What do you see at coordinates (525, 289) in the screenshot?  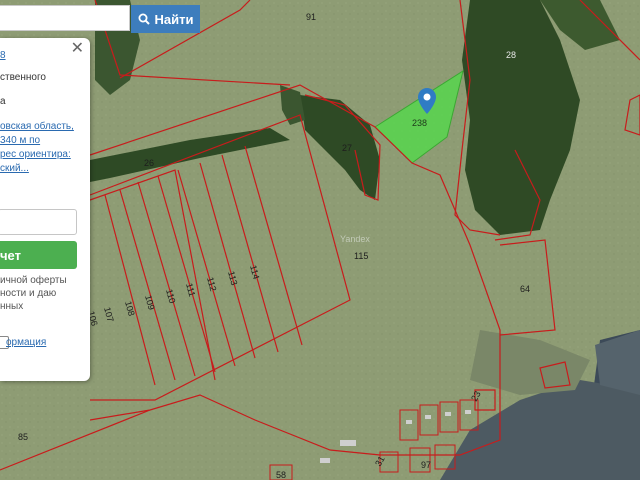 I see `parcel-label: 64` at bounding box center [525, 289].